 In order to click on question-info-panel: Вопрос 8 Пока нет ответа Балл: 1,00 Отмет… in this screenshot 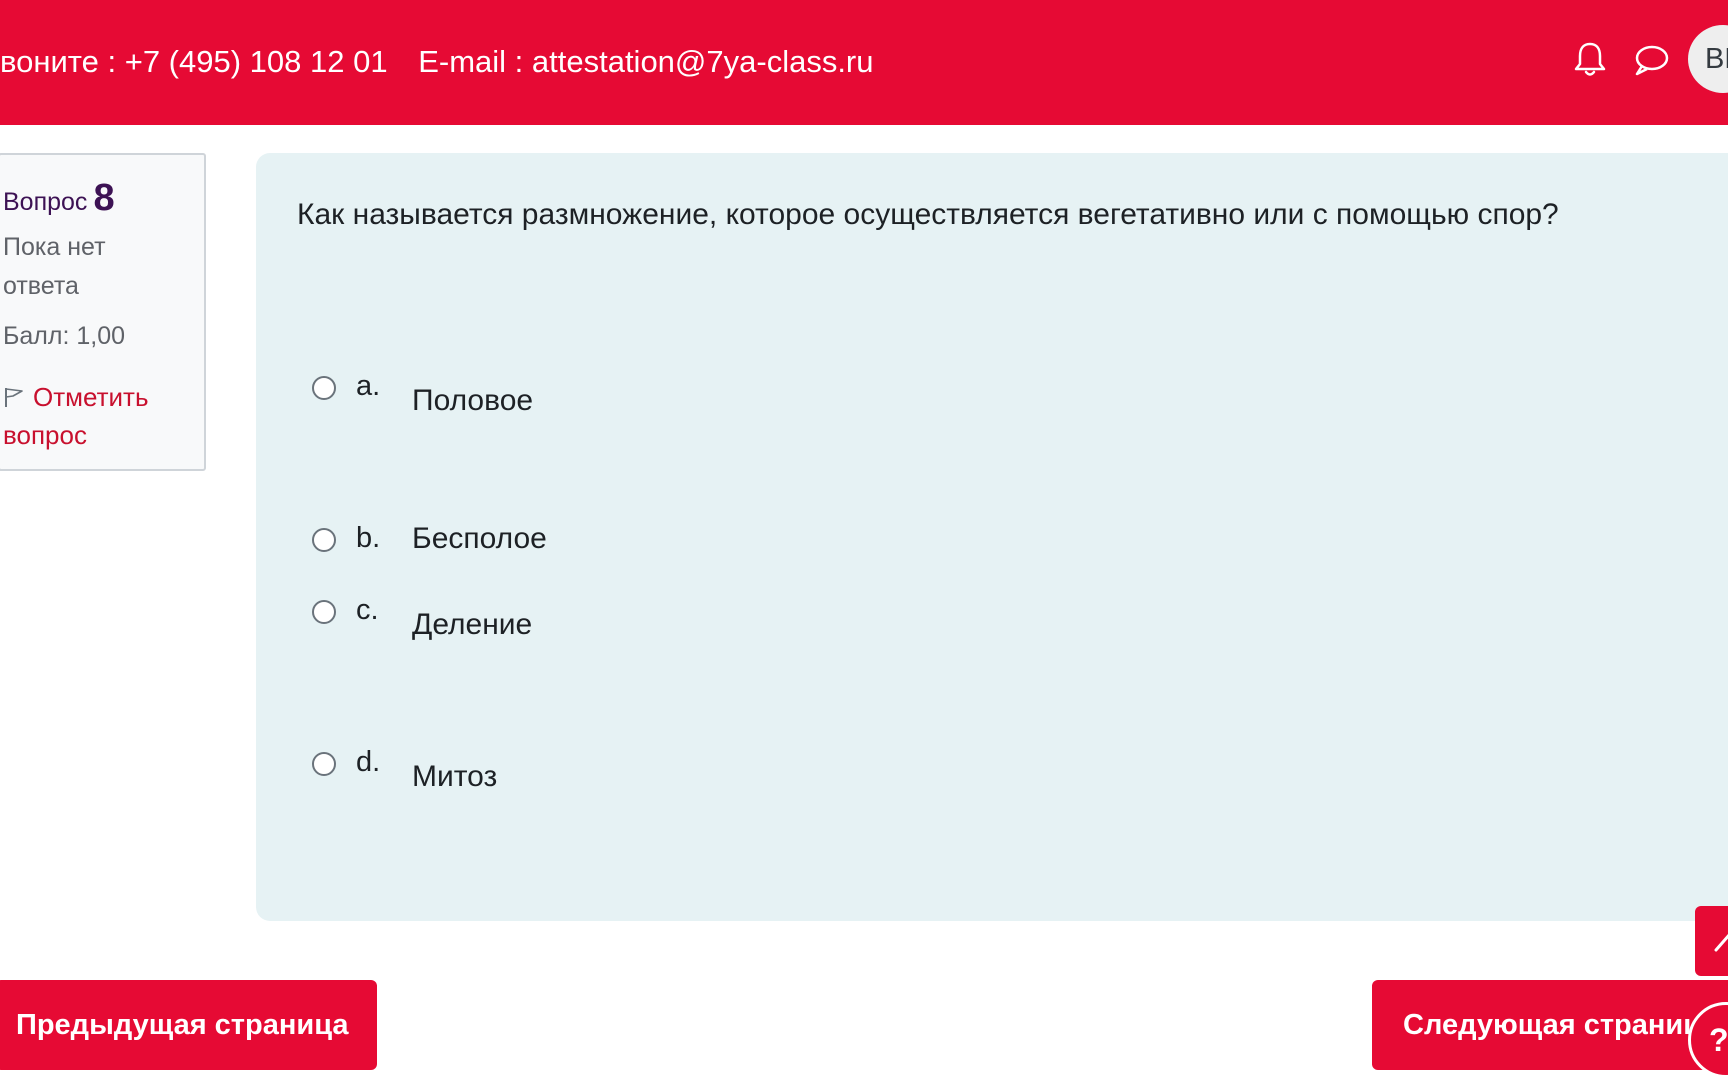, I will do `click(103, 312)`.